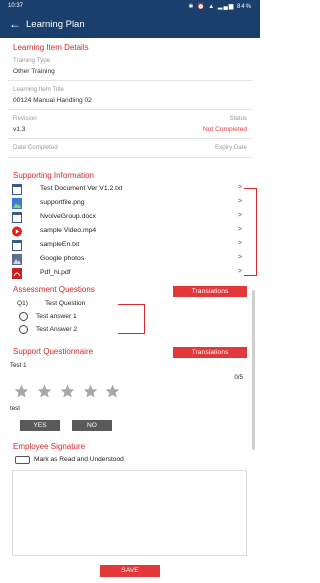 This screenshot has height=583, width=320. Describe the element at coordinates (53, 175) in the screenshot. I see `supporting-information-heading: Supporting Information` at that location.